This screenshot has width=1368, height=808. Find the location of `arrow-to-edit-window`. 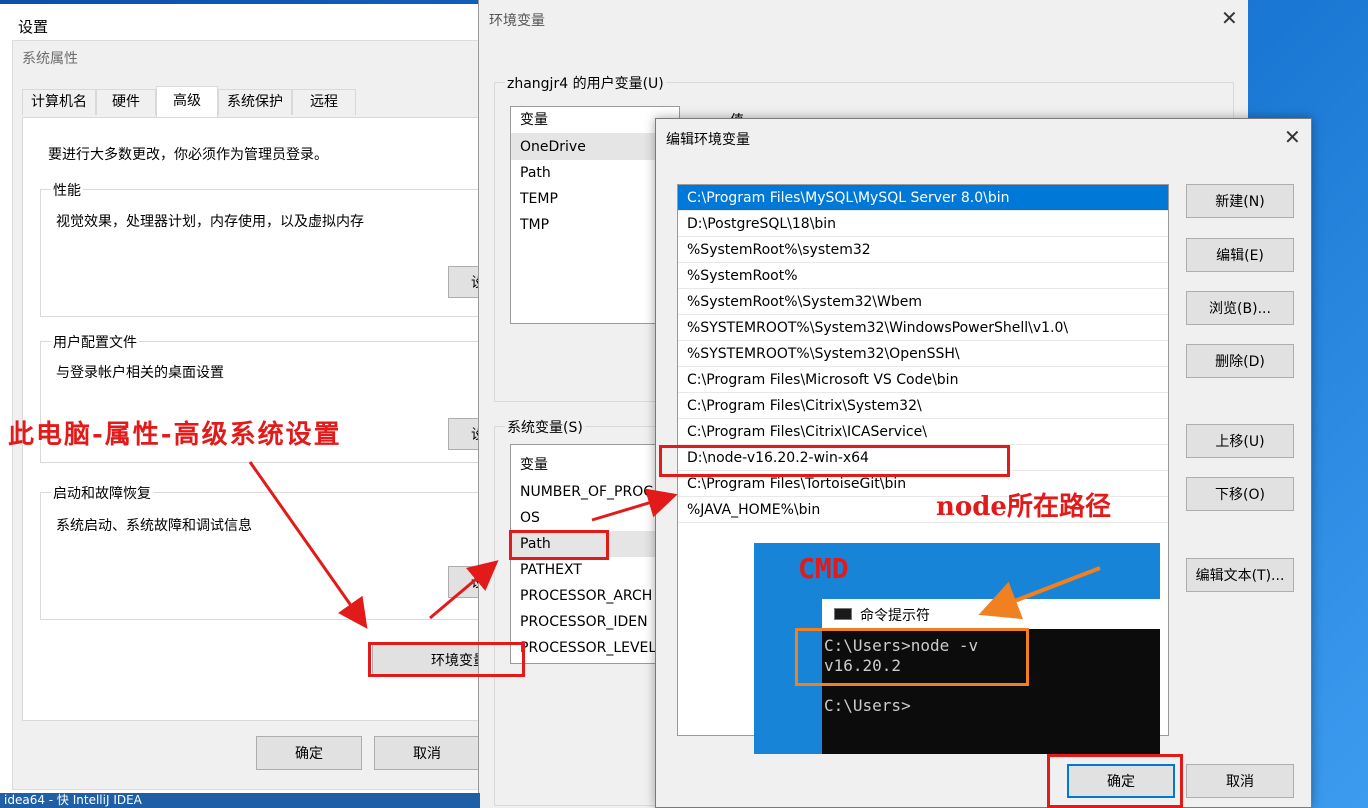

arrow-to-edit-window is located at coordinates (634, 505).